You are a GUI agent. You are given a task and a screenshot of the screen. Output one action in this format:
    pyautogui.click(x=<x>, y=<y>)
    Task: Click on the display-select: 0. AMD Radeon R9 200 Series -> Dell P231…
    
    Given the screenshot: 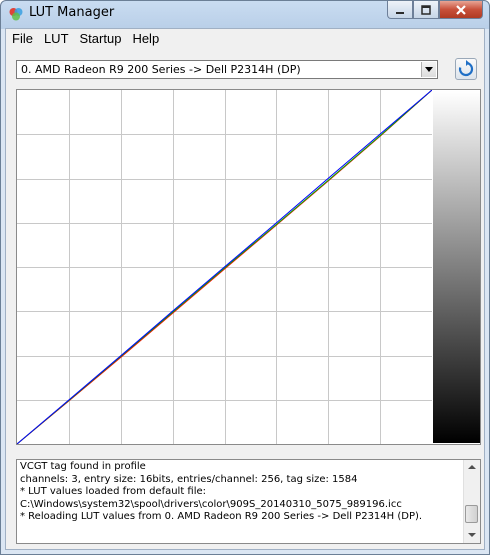 What is the action you would take?
    pyautogui.click(x=227, y=69)
    